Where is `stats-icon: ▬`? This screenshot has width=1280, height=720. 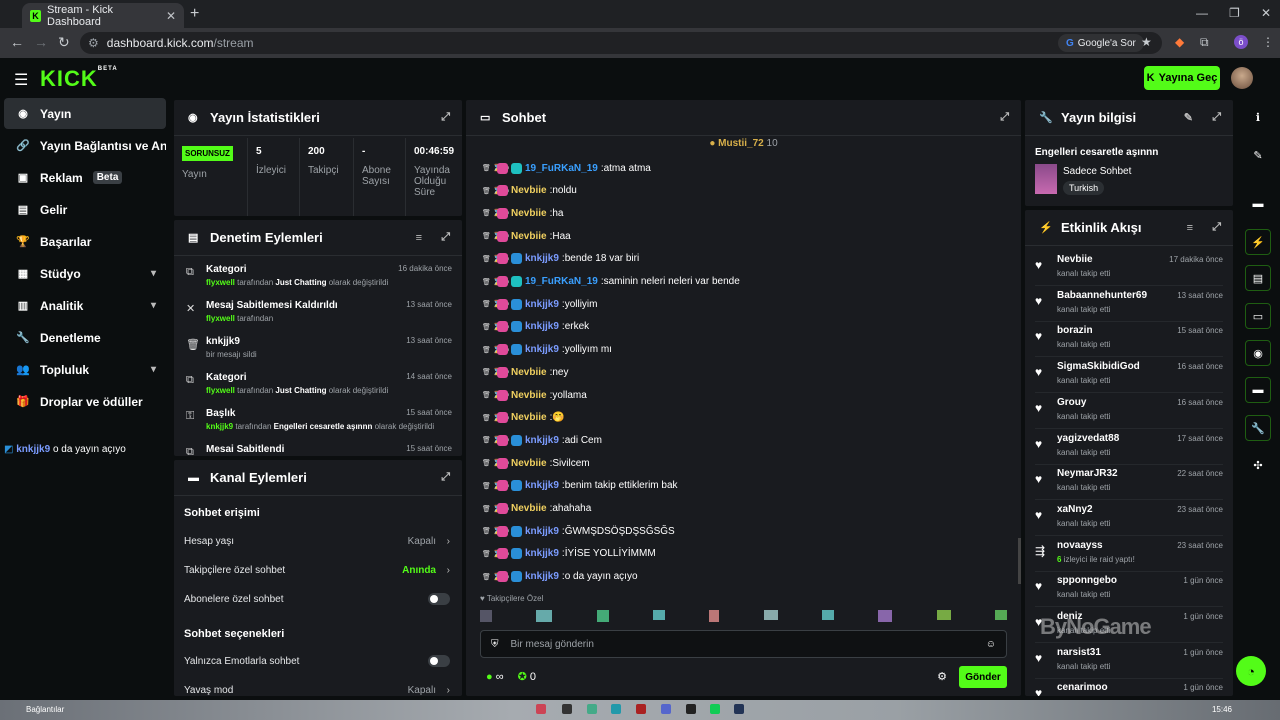
stats-icon: ▬ is located at coordinates (1258, 204).